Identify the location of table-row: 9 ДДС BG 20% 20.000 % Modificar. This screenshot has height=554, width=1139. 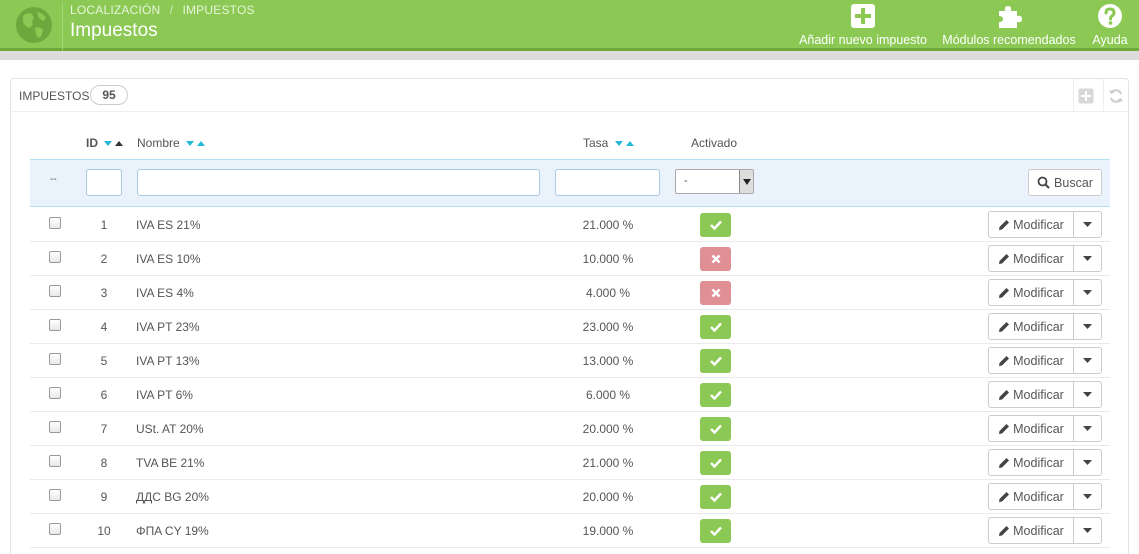
(570, 497).